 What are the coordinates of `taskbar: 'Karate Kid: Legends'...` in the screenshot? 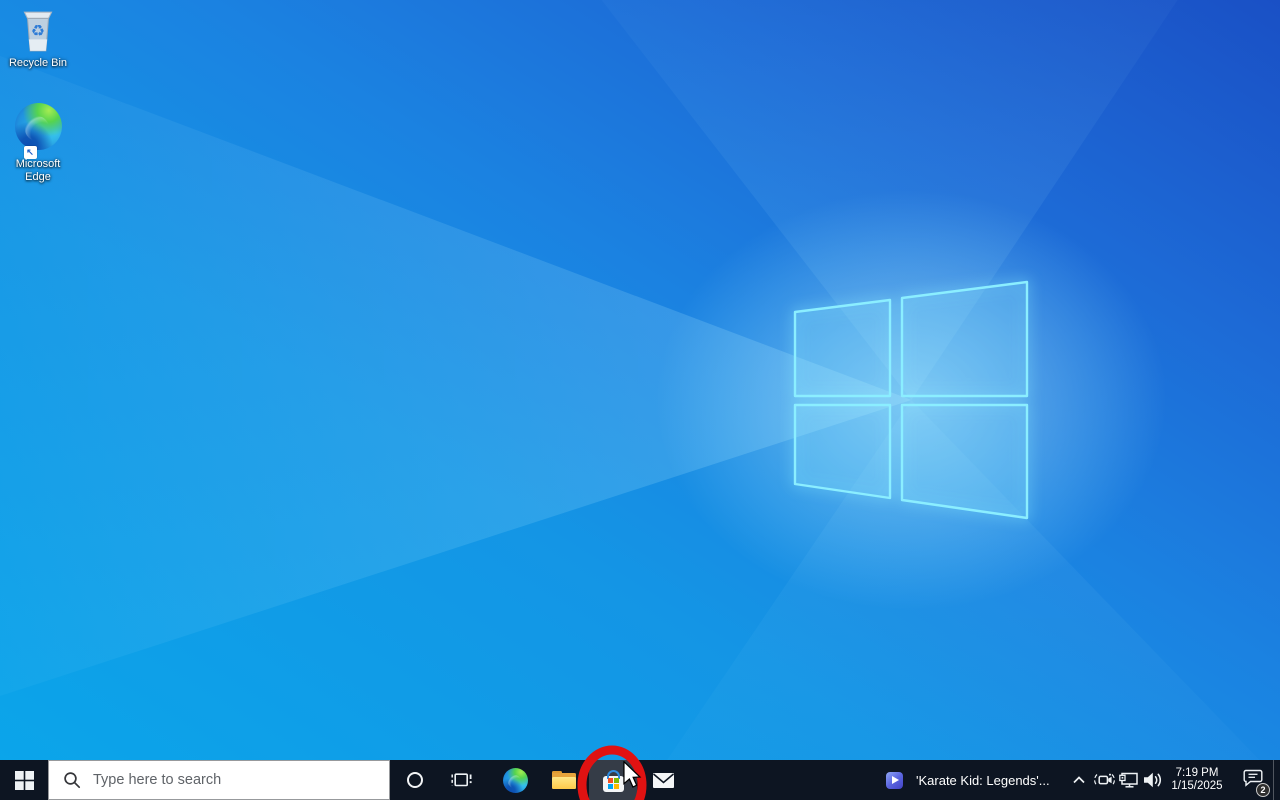 It's located at (640, 780).